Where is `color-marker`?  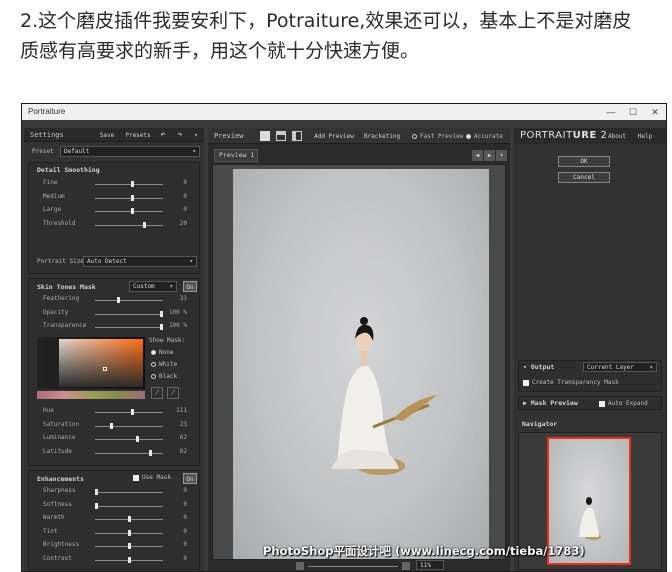 color-marker is located at coordinates (105, 369).